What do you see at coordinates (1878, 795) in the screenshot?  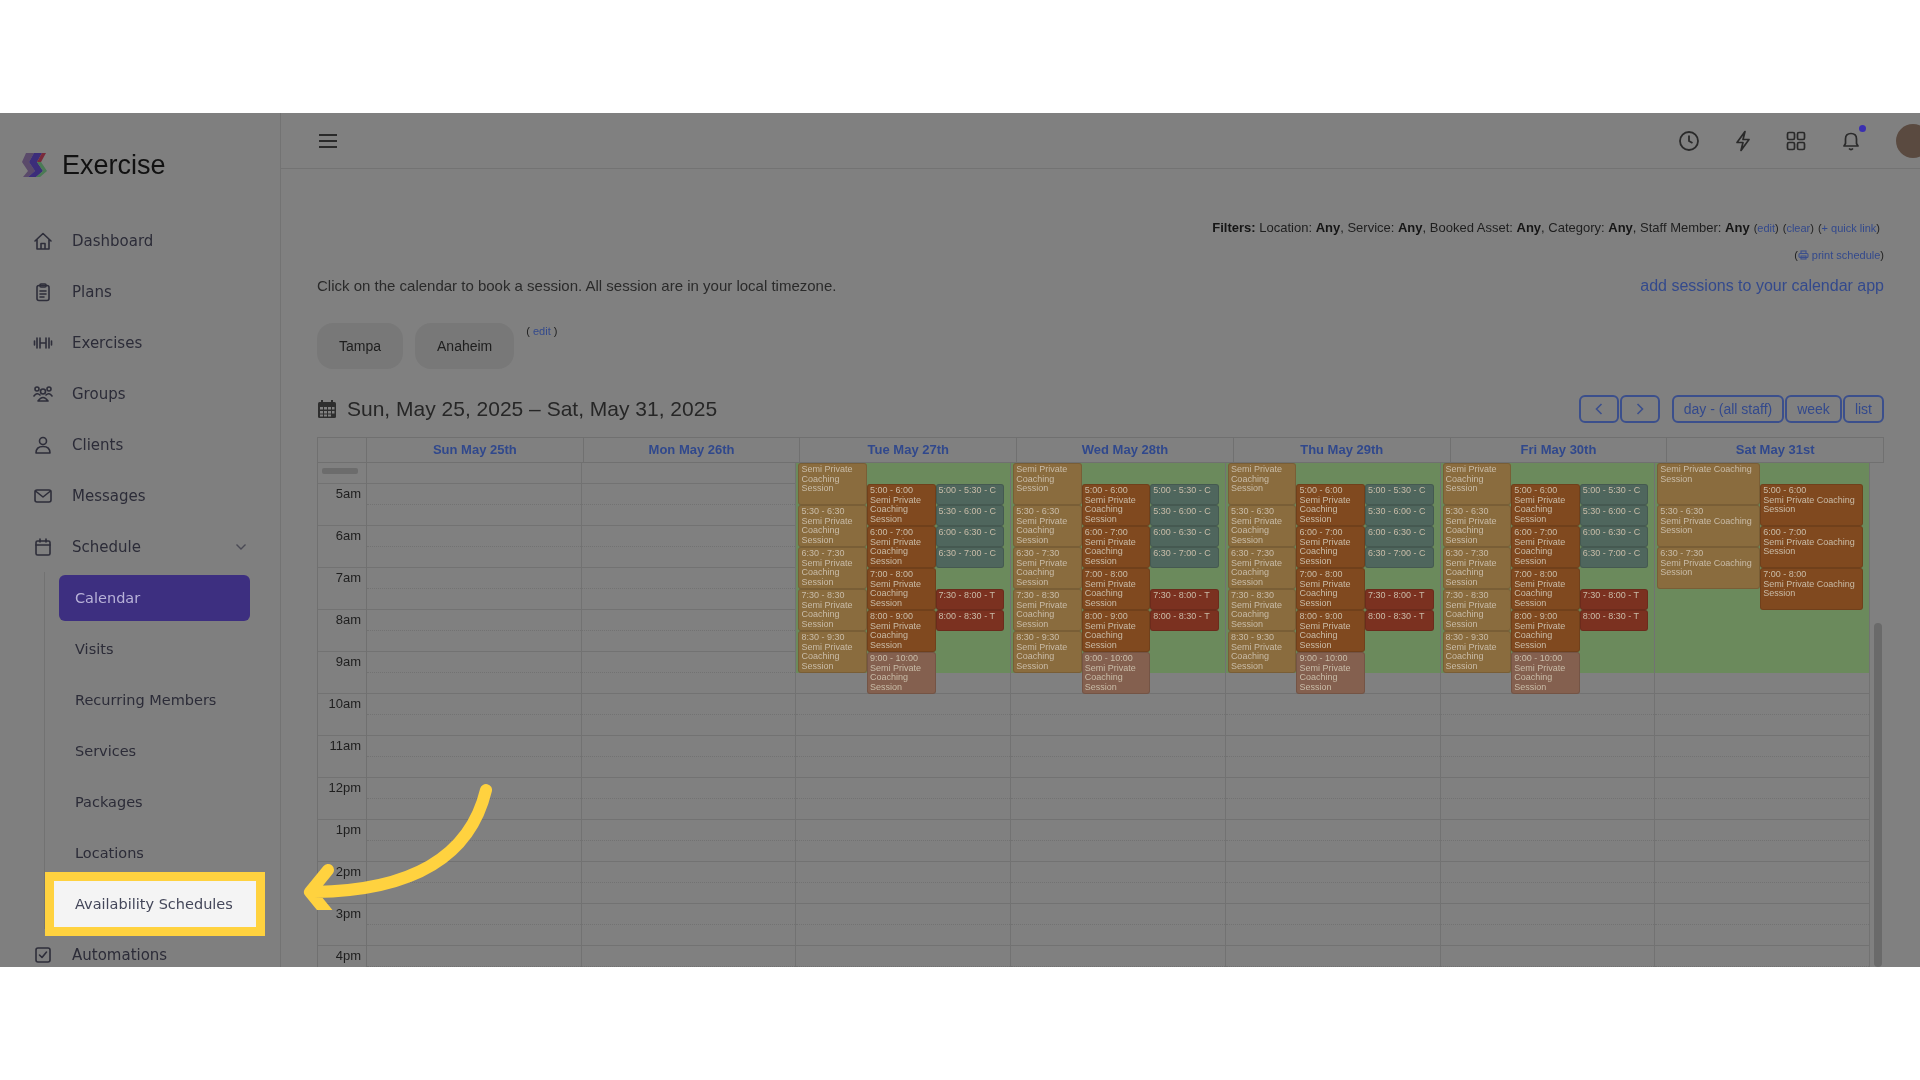 I see `scrollbar` at bounding box center [1878, 795].